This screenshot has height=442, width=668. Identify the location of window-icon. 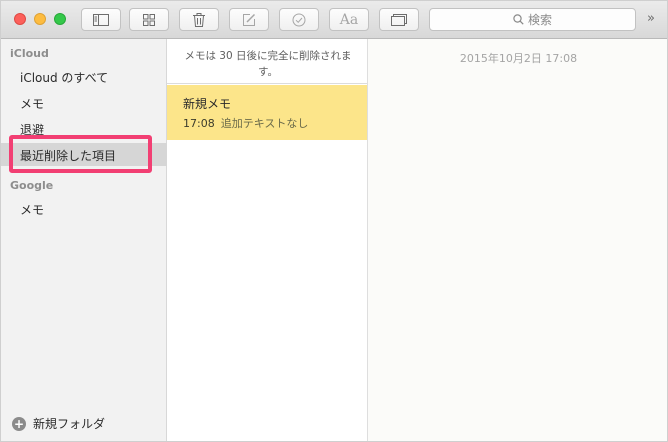
(399, 19).